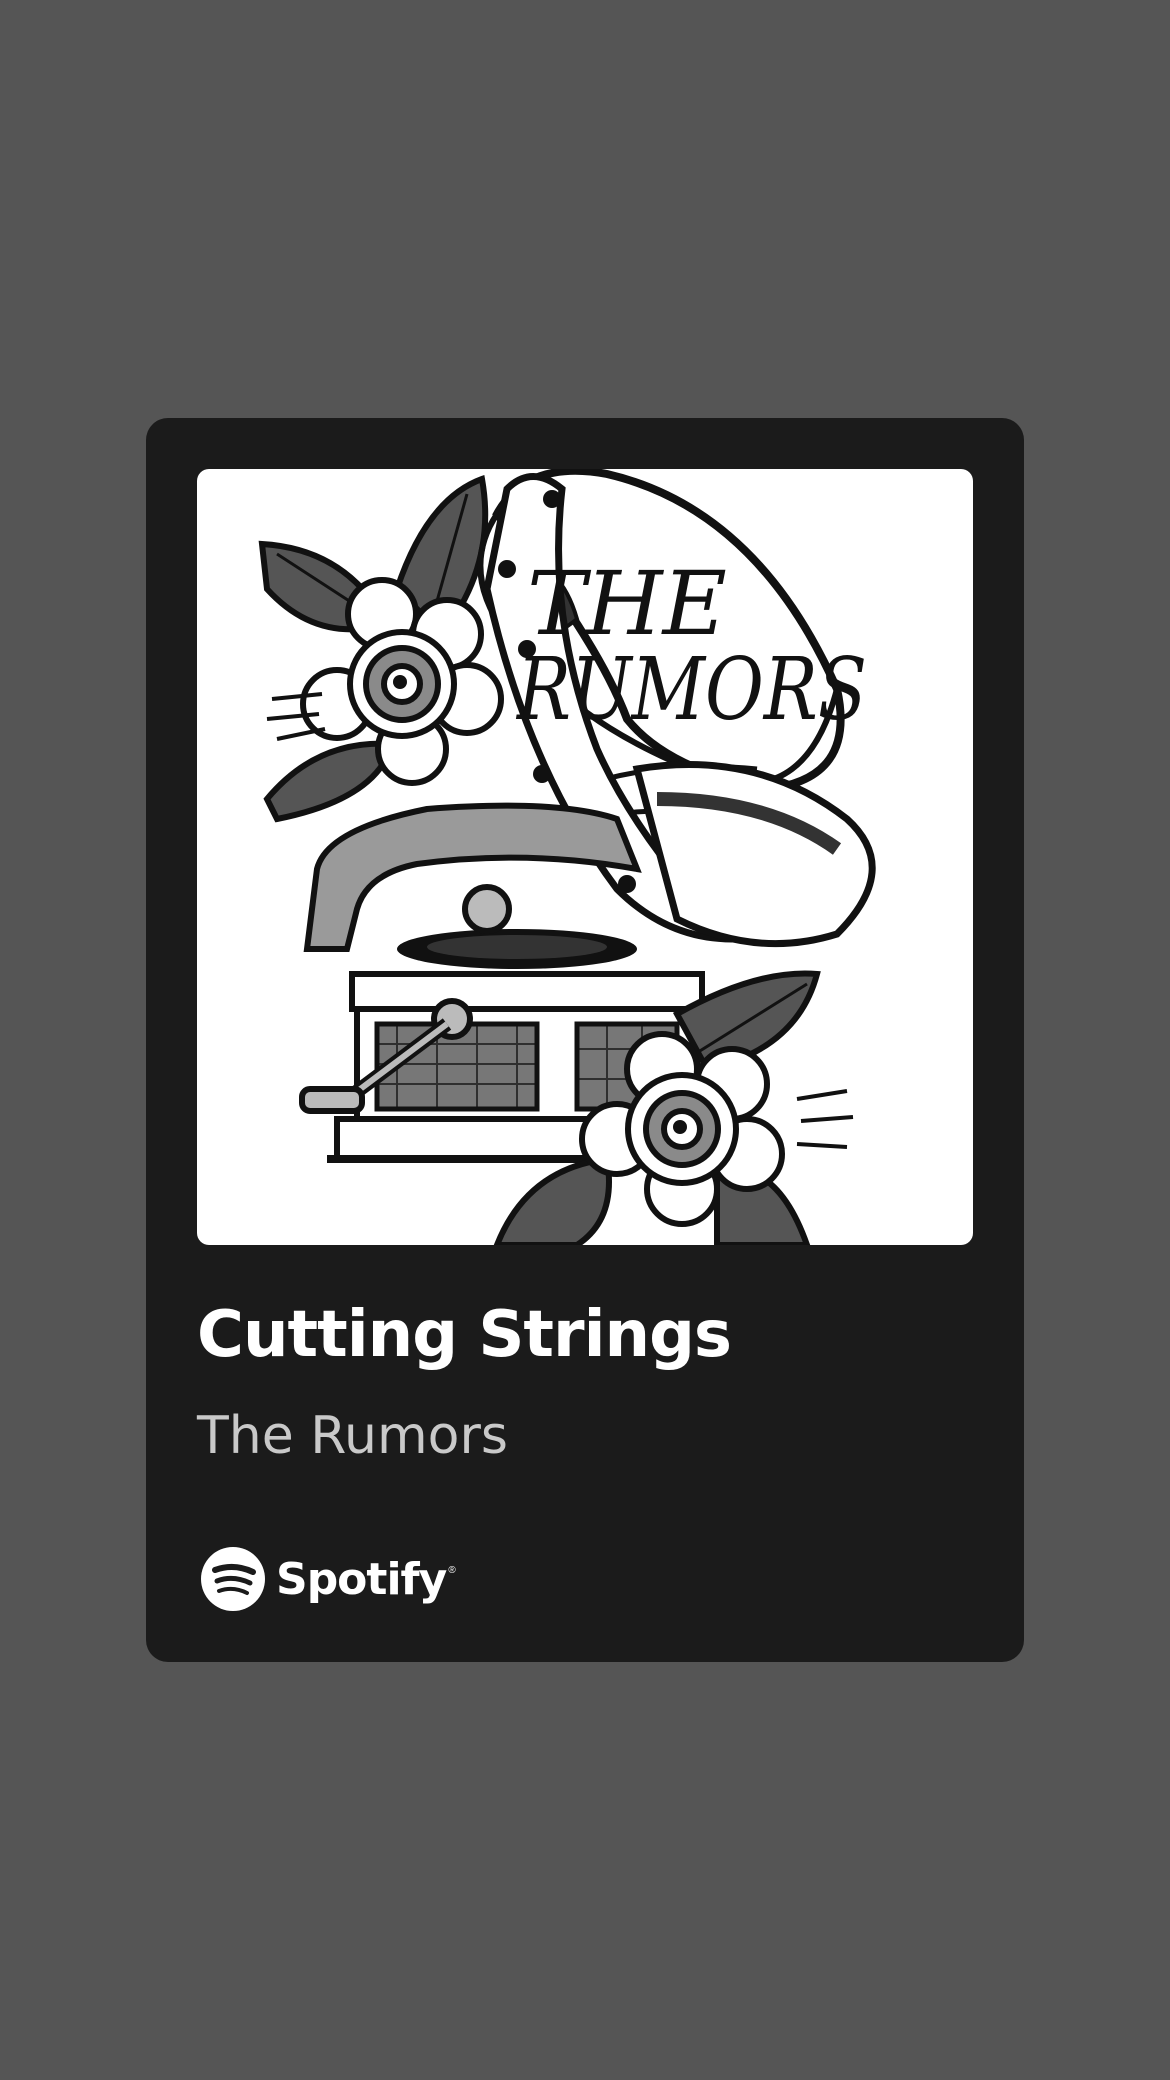  Describe the element at coordinates (452, 1570) in the screenshot. I see `registered-mark: ®` at that location.